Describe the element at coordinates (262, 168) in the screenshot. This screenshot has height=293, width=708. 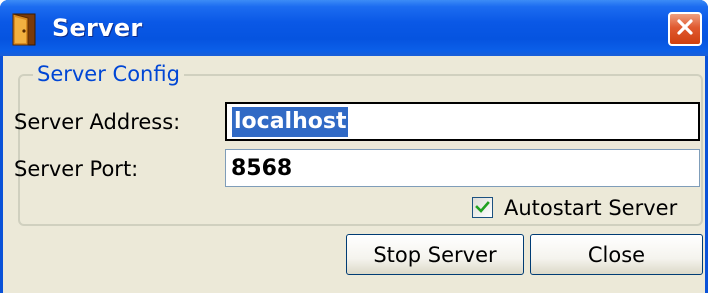
I see `server-port-value: 8568` at that location.